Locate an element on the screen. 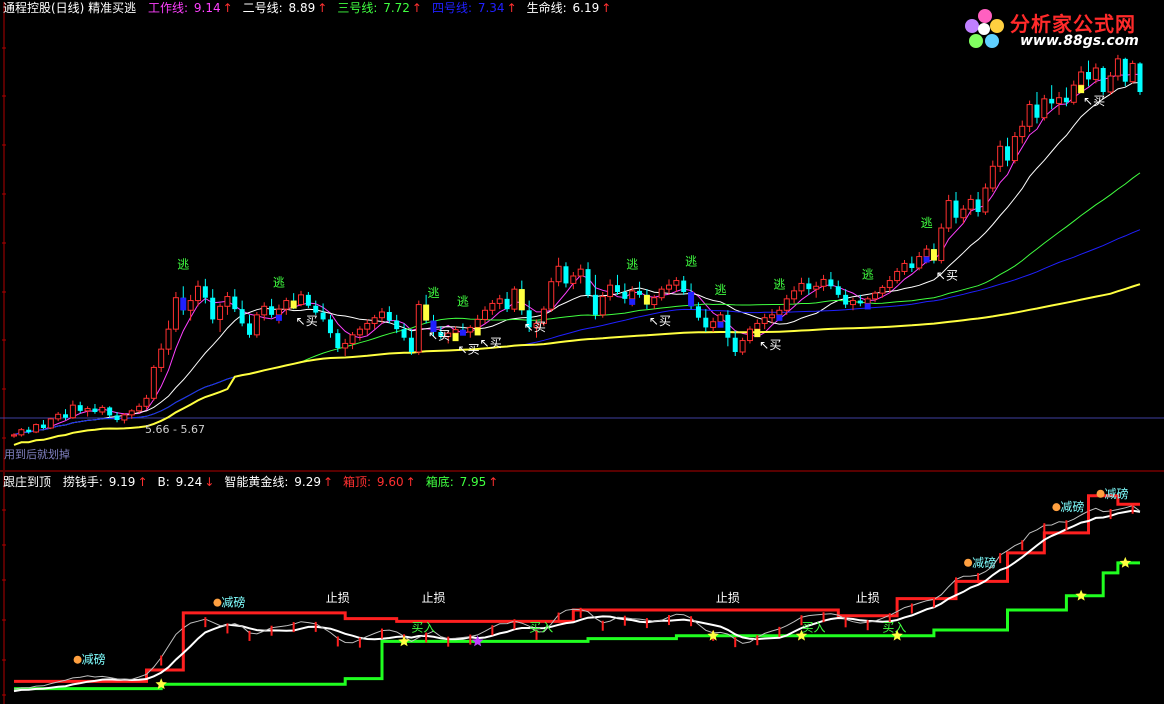 The width and height of the screenshot is (1164, 704). trend-arrow-icon: ↑ is located at coordinates (322, 8).